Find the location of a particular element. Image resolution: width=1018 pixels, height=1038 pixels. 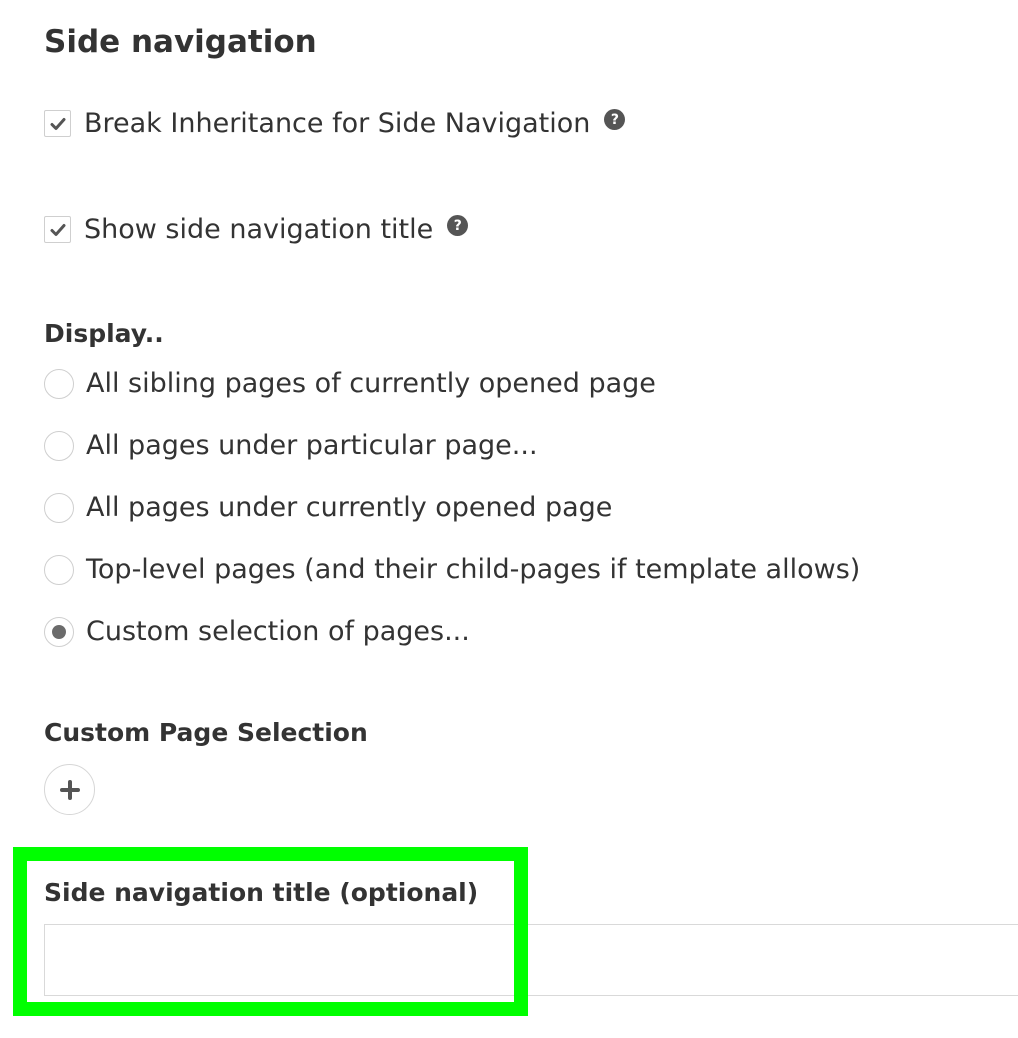

display-label: Display.. is located at coordinates (104, 333).